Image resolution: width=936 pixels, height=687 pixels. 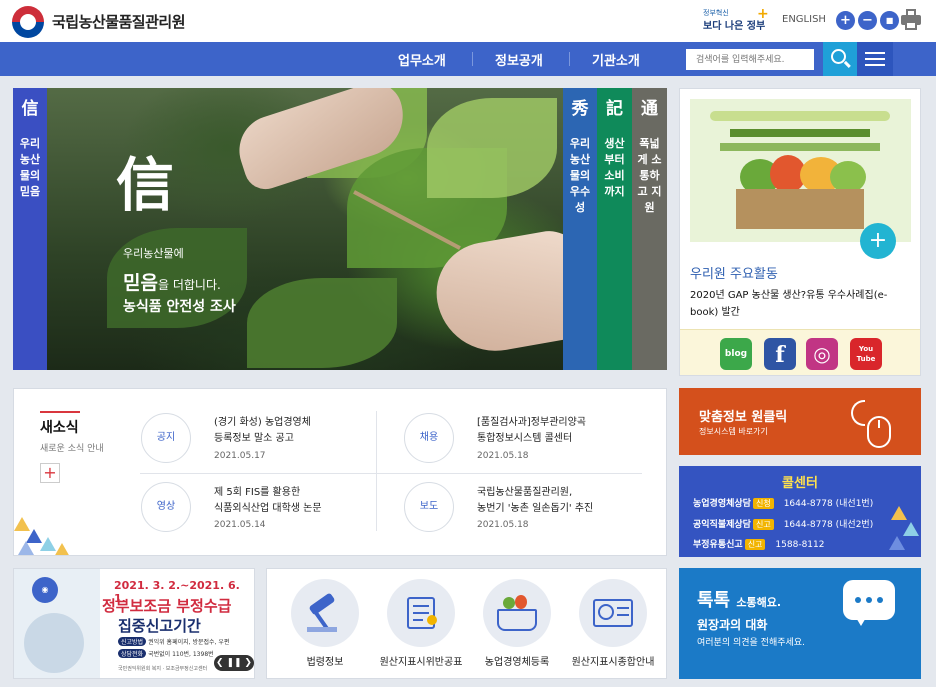 What do you see at coordinates (189, 285) in the screenshot?
I see `hero-main-rest: 을 더합니다.` at bounding box center [189, 285].